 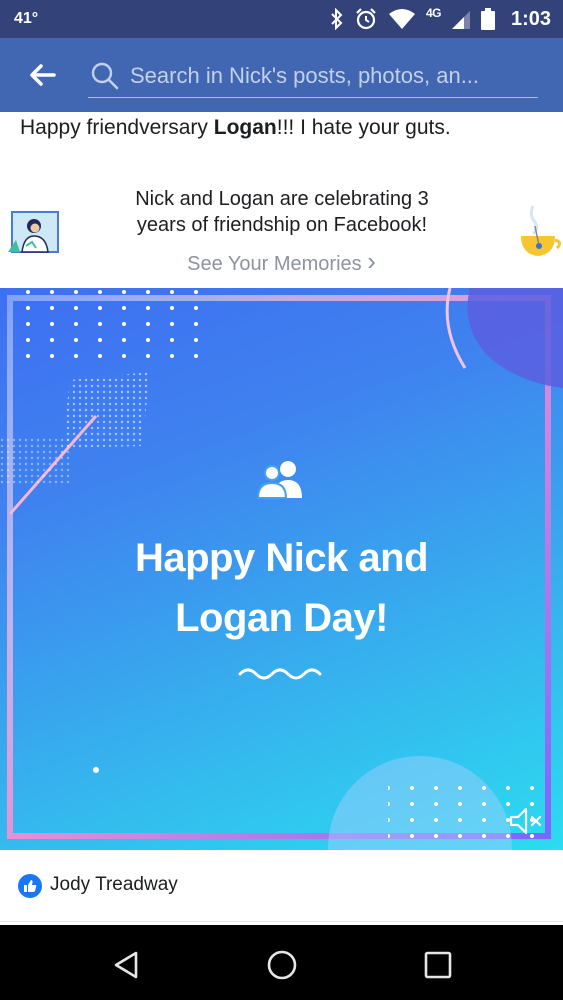 What do you see at coordinates (30, 886) in the screenshot?
I see `like-icon` at bounding box center [30, 886].